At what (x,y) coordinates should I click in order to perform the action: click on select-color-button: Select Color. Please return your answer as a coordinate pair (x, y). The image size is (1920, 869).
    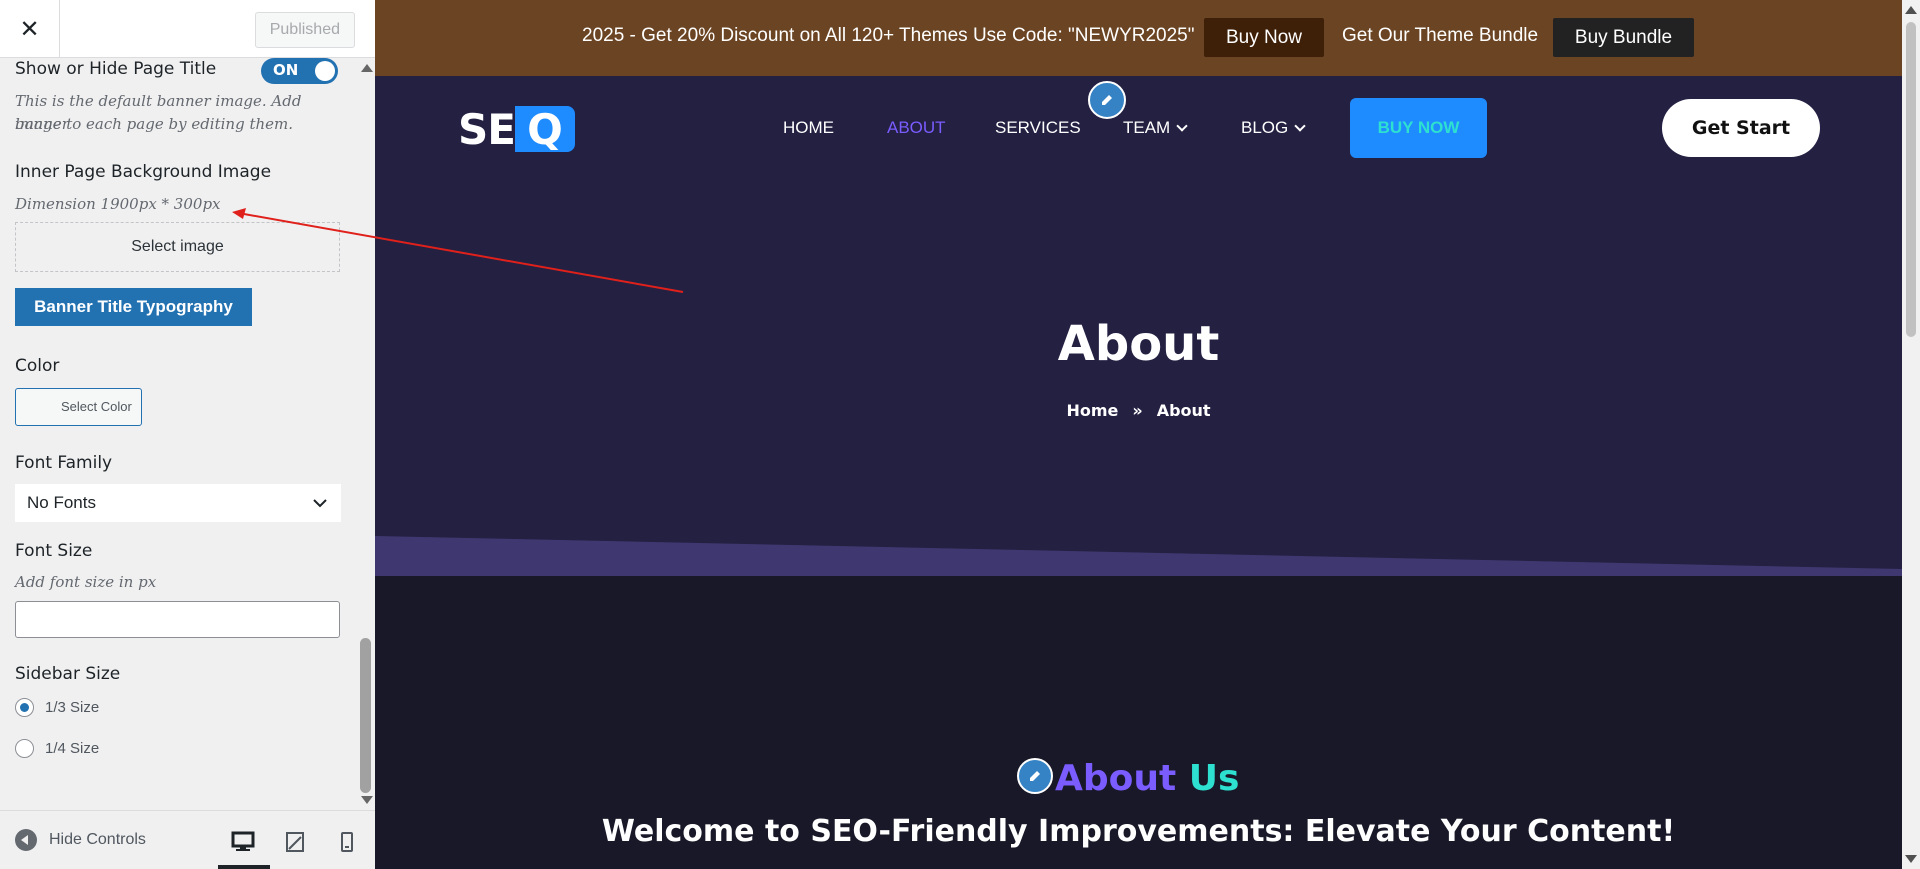
    Looking at the image, I should click on (78, 407).